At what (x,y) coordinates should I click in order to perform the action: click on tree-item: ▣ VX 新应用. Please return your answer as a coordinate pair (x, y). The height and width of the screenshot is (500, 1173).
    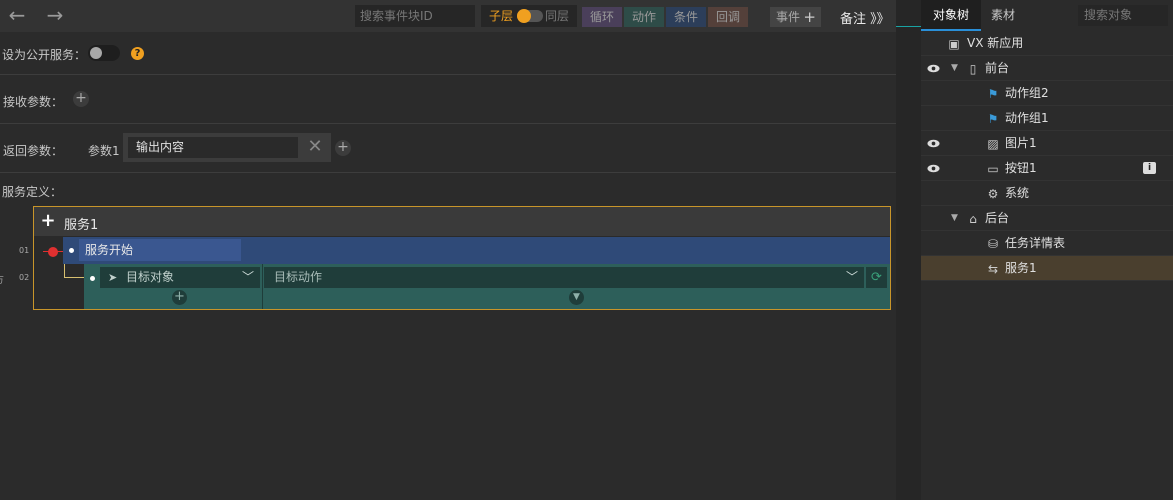
    Looking at the image, I should click on (1047, 43).